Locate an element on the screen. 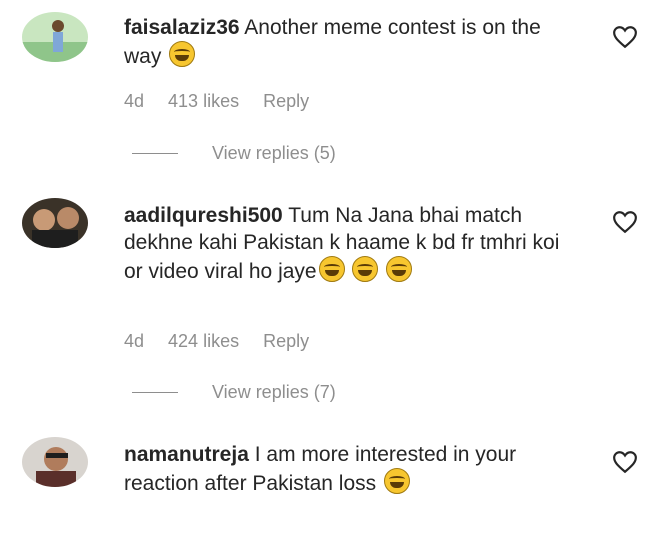 The image size is (650, 540). view-replies-button: View replies (5) is located at coordinates (234, 153).